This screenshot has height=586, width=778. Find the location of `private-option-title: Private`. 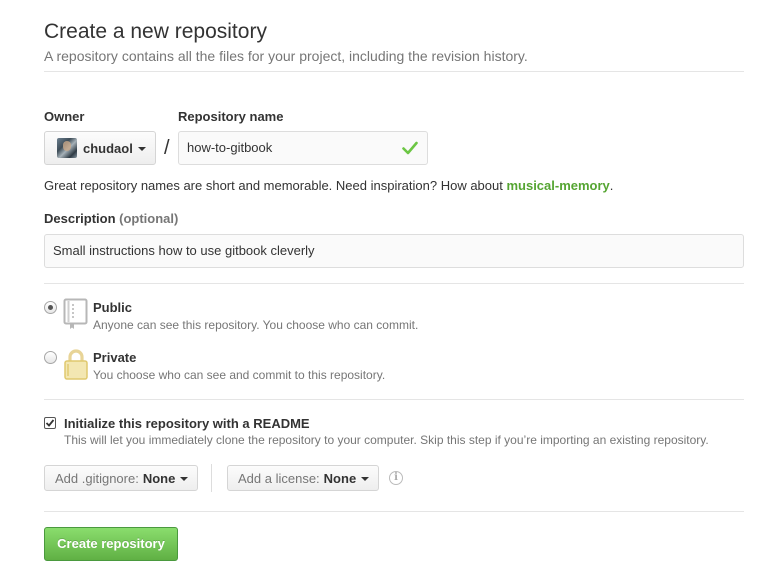

private-option-title: Private is located at coordinates (115, 357).